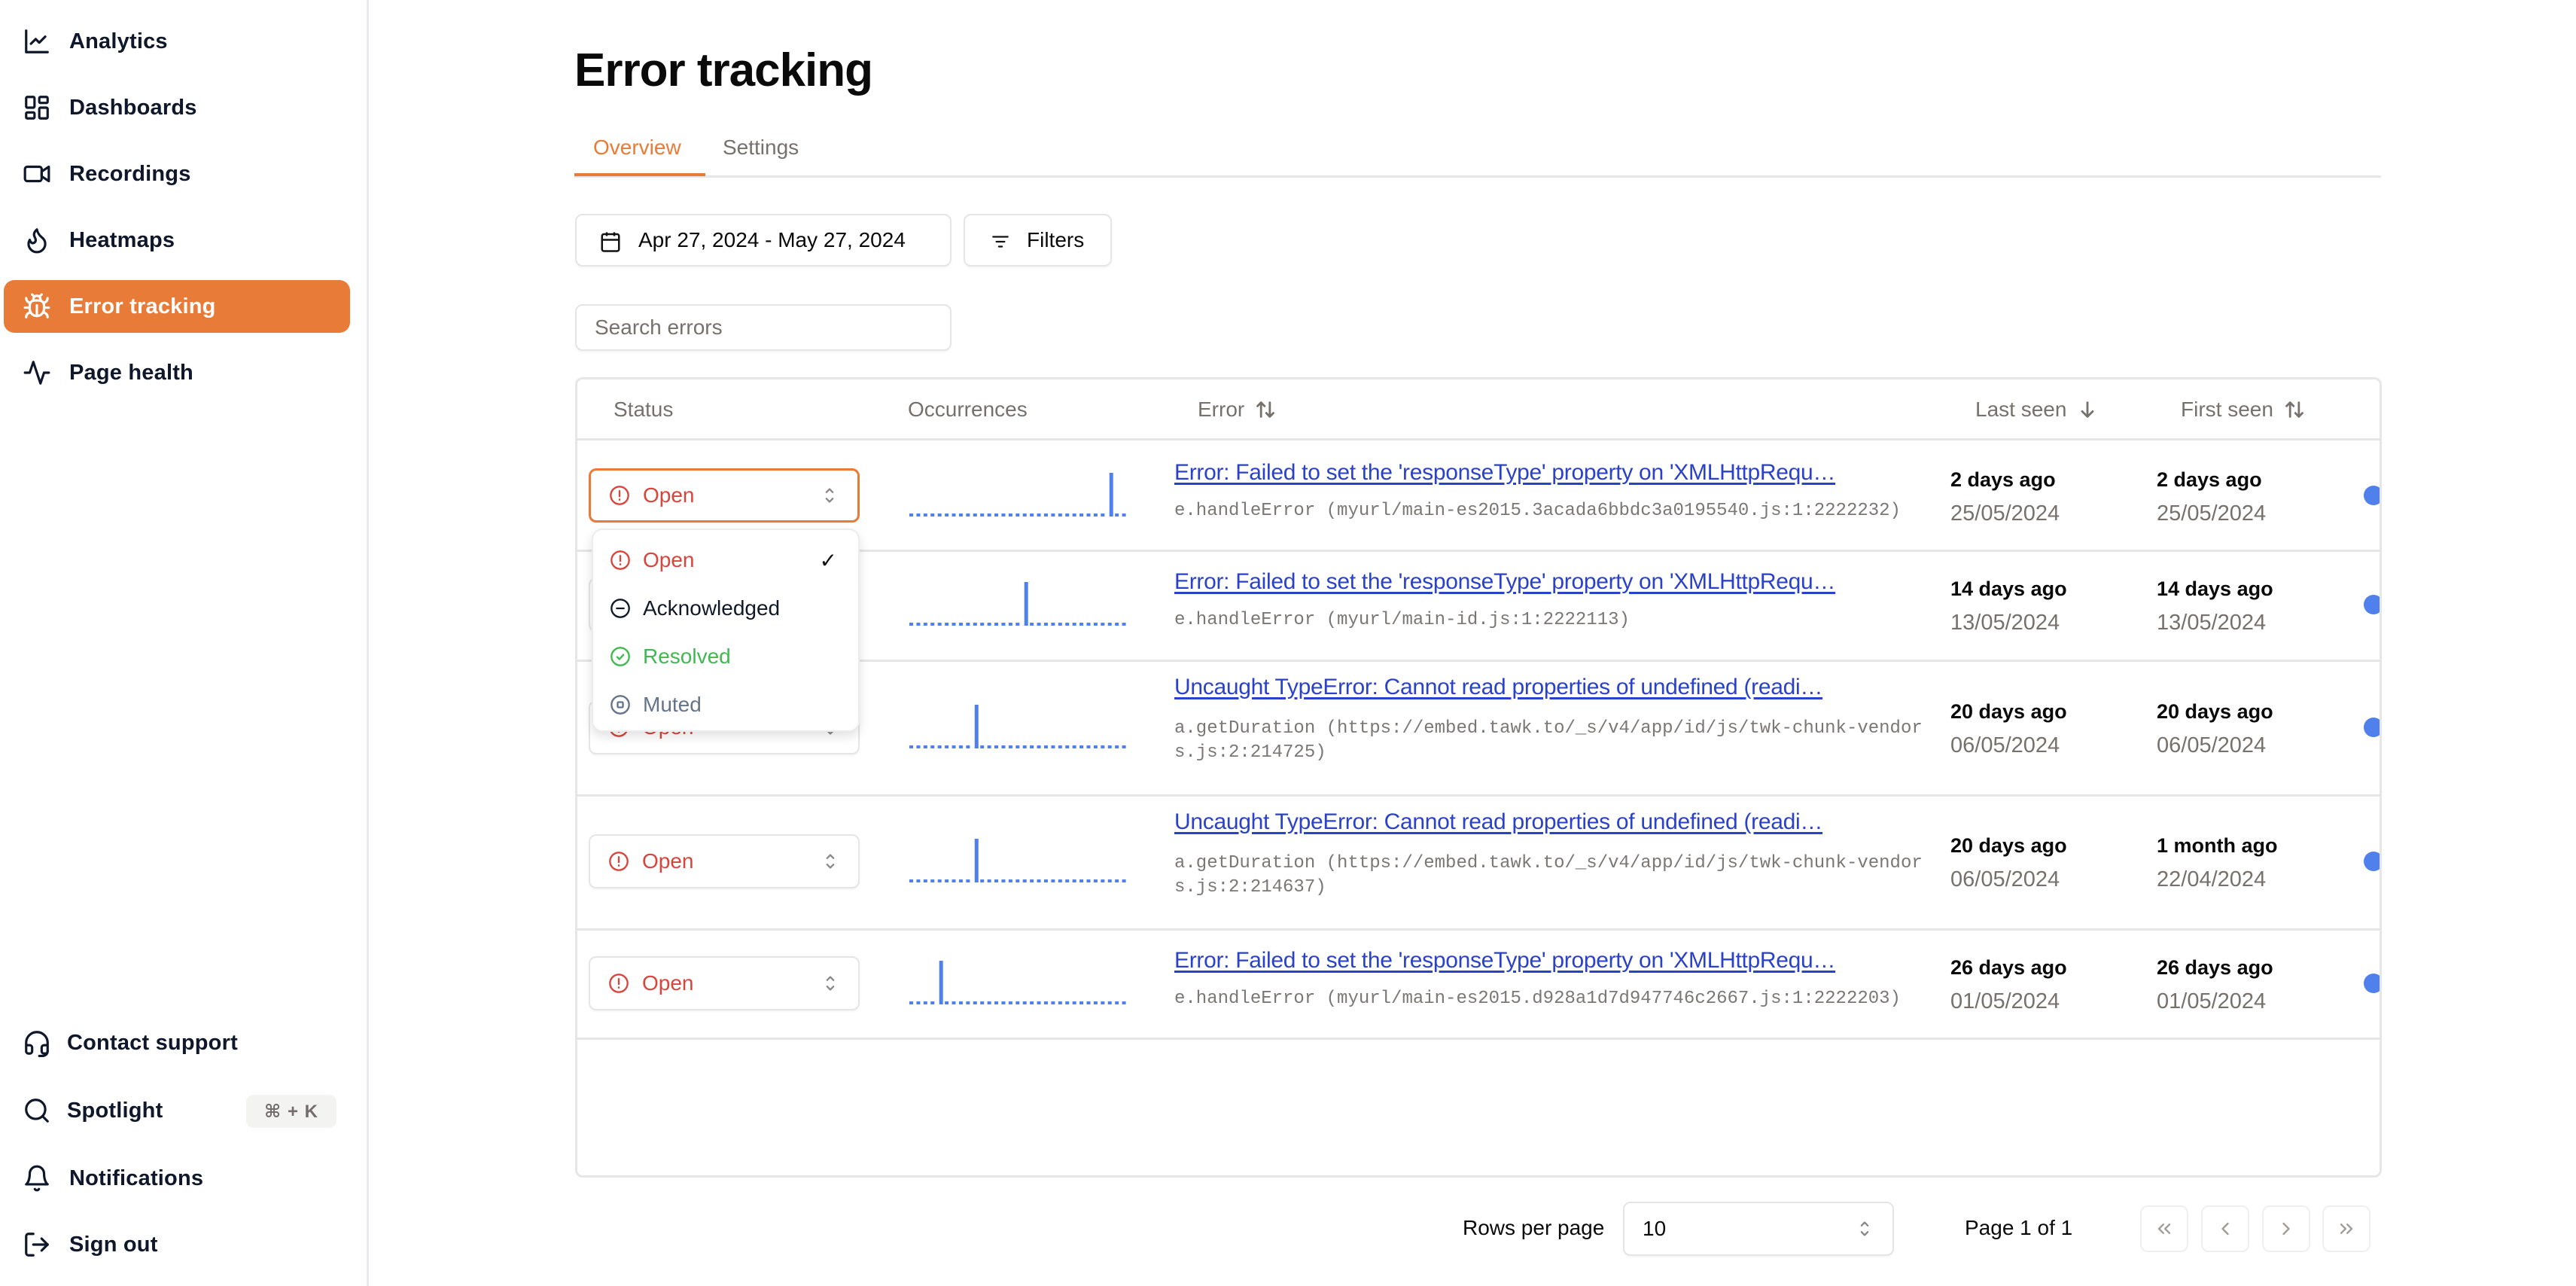 This screenshot has width=2576, height=1286. I want to click on column-header-first-seen: First seen, so click(2243, 410).